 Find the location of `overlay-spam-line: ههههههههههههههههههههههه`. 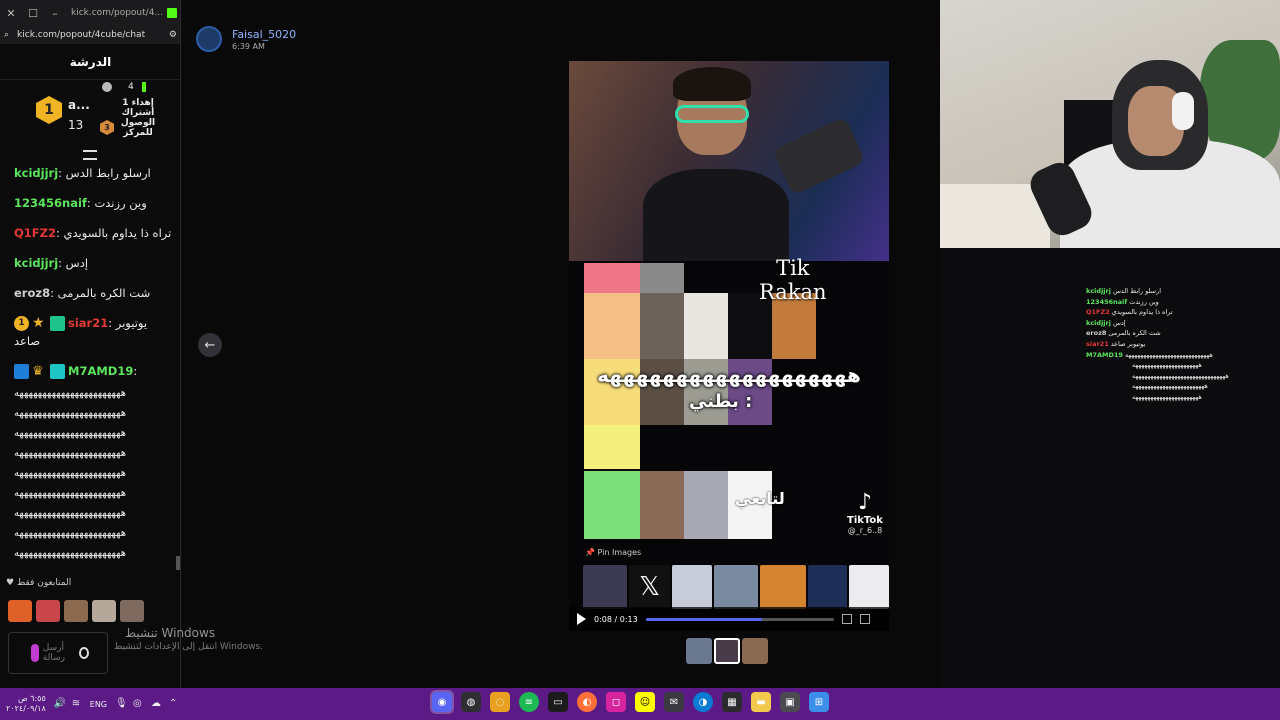

overlay-spam-line: ههههههههههههههههههههههه is located at coordinates (1167, 365).